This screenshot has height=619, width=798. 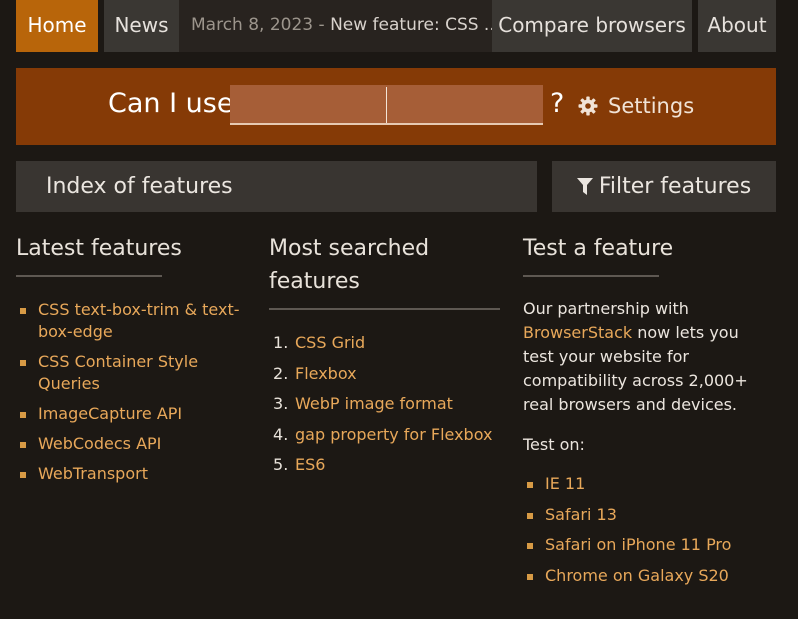 I want to click on list-item: Flexbox, so click(x=386, y=374).